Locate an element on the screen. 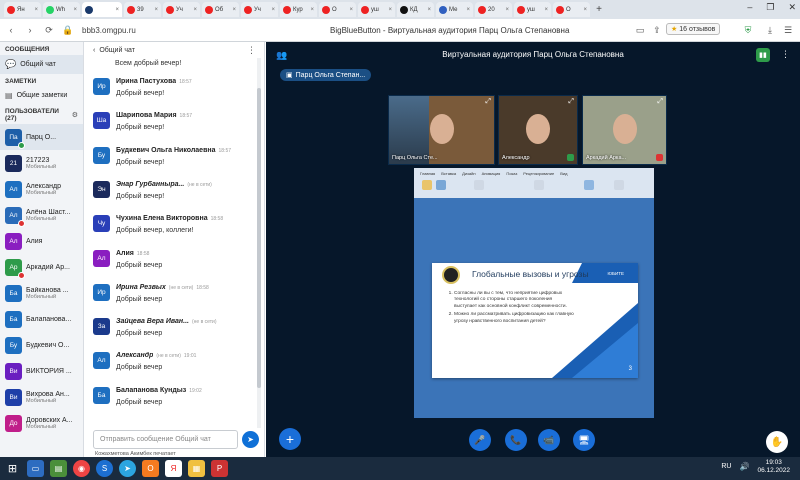 The image size is (800, 480). gear-icon: ⚙ is located at coordinates (75, 115).